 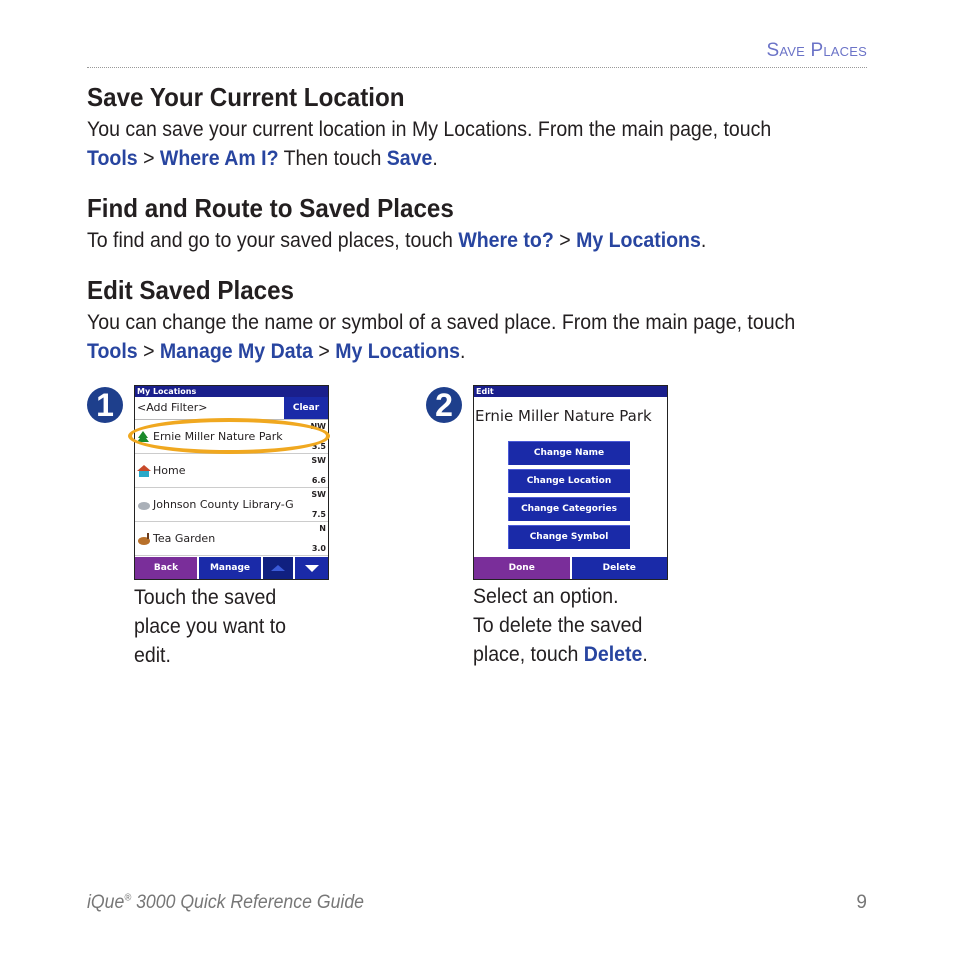 What do you see at coordinates (322, 528) in the screenshot?
I see `location-direction: N` at bounding box center [322, 528].